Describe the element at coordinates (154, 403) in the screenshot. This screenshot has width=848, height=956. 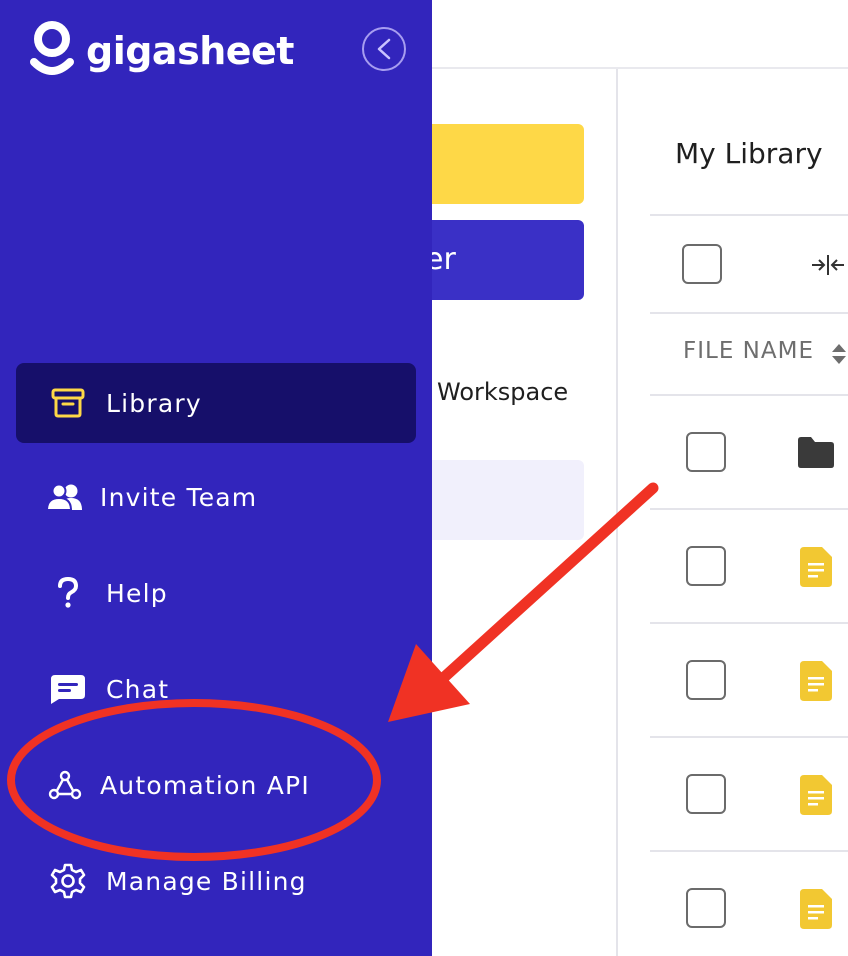
I see `sidebar-item-label: Library` at that location.